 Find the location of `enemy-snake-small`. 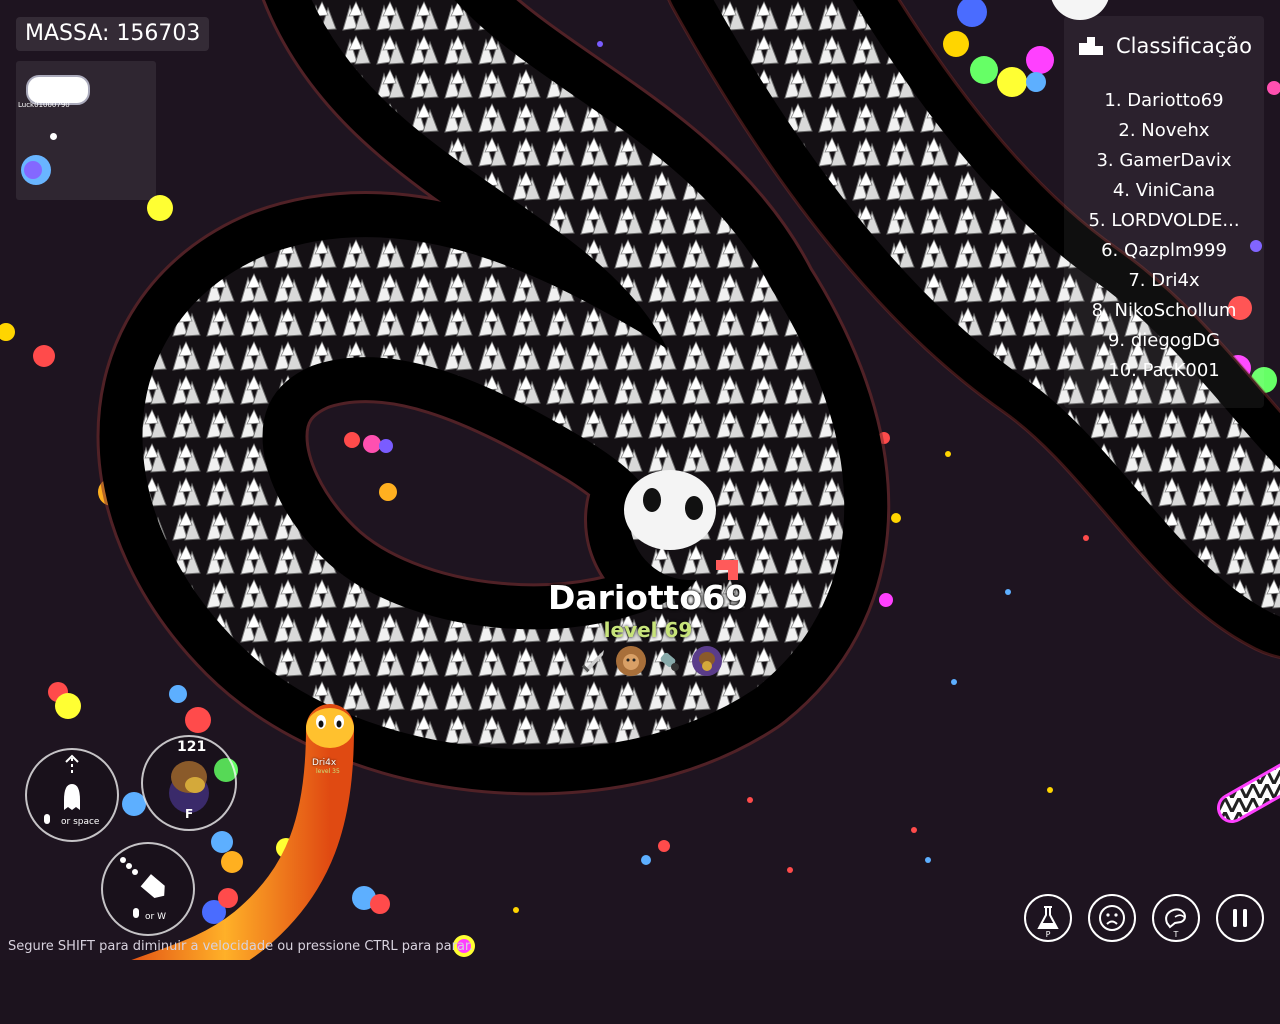

enemy-snake-small is located at coordinates (1248, 793).